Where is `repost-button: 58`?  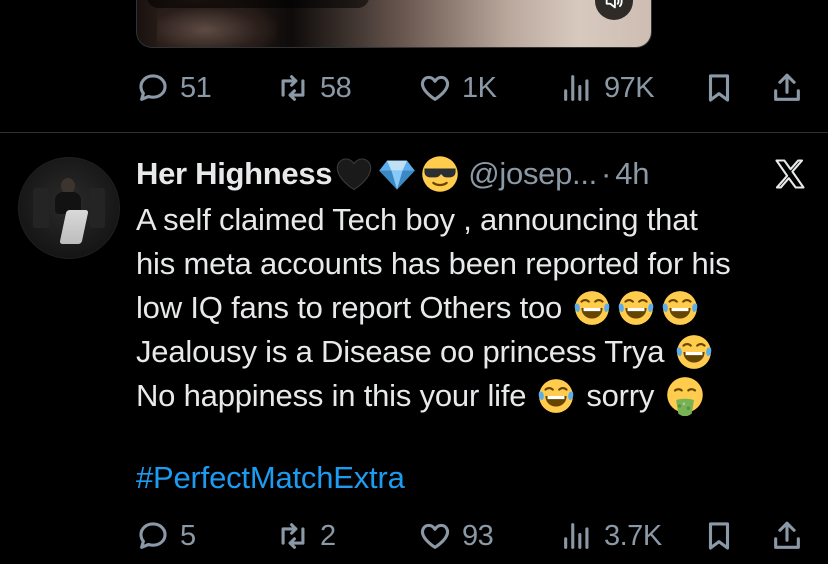 repost-button: 58 is located at coordinates (314, 88).